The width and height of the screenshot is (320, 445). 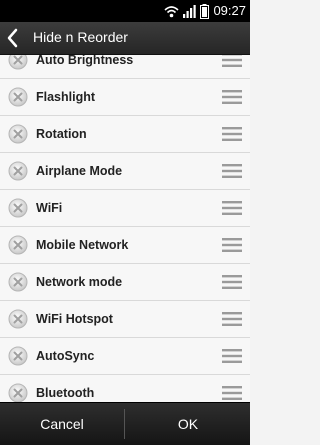 What do you see at coordinates (82, 245) in the screenshot?
I see `list-item-label: Mobile Network` at bounding box center [82, 245].